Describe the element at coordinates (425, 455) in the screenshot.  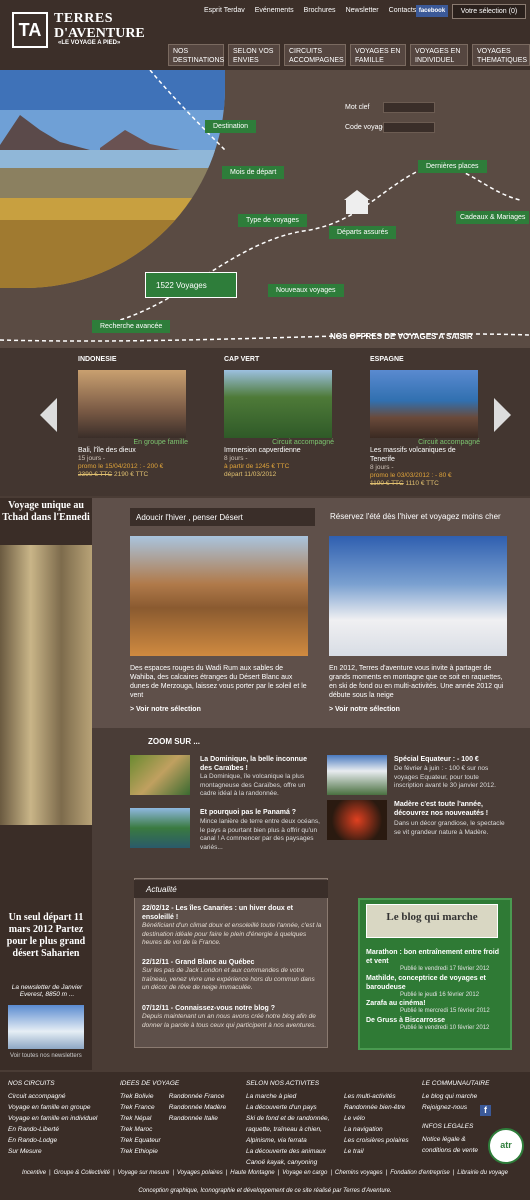
I see `offer-title: Les massifs volcaniques de Tenerife` at that location.